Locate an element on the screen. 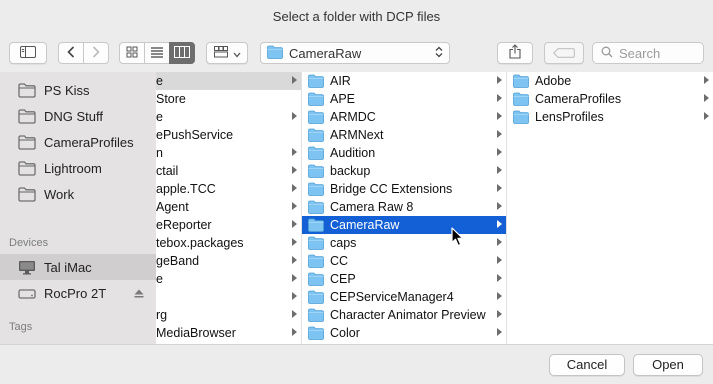 The height and width of the screenshot is (384, 713). sidebar-icon is located at coordinates (28, 53).